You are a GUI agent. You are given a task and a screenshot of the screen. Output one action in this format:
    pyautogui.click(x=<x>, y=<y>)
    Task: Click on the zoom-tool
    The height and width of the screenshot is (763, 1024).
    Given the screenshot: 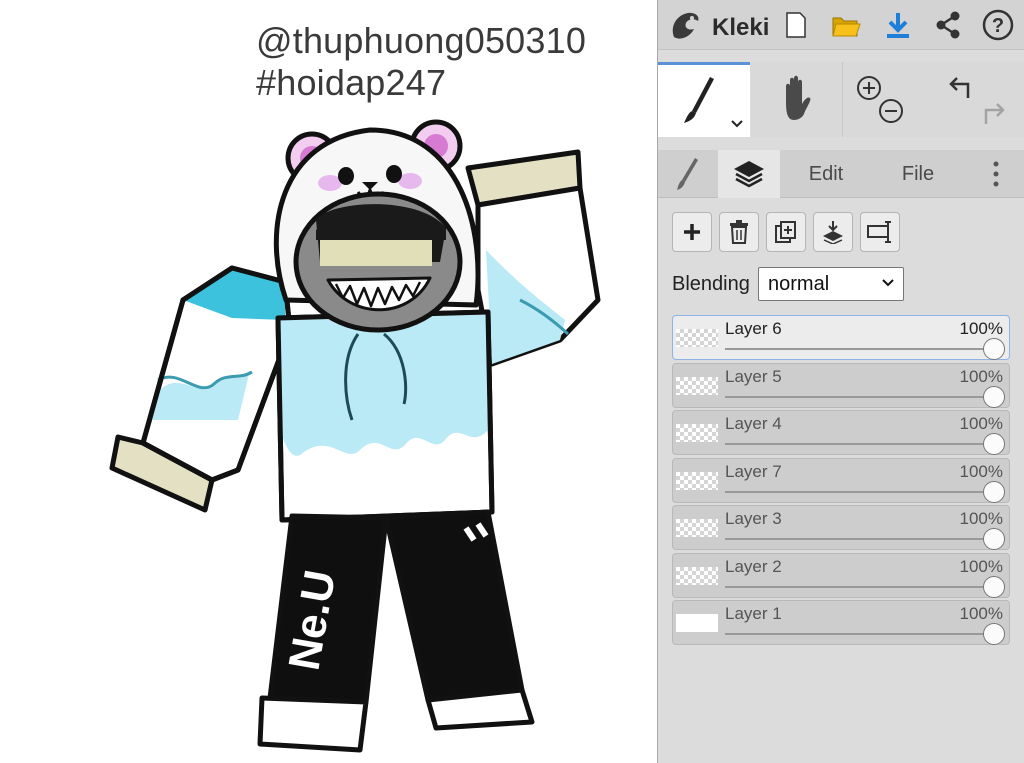 What is the action you would take?
    pyautogui.click(x=888, y=99)
    